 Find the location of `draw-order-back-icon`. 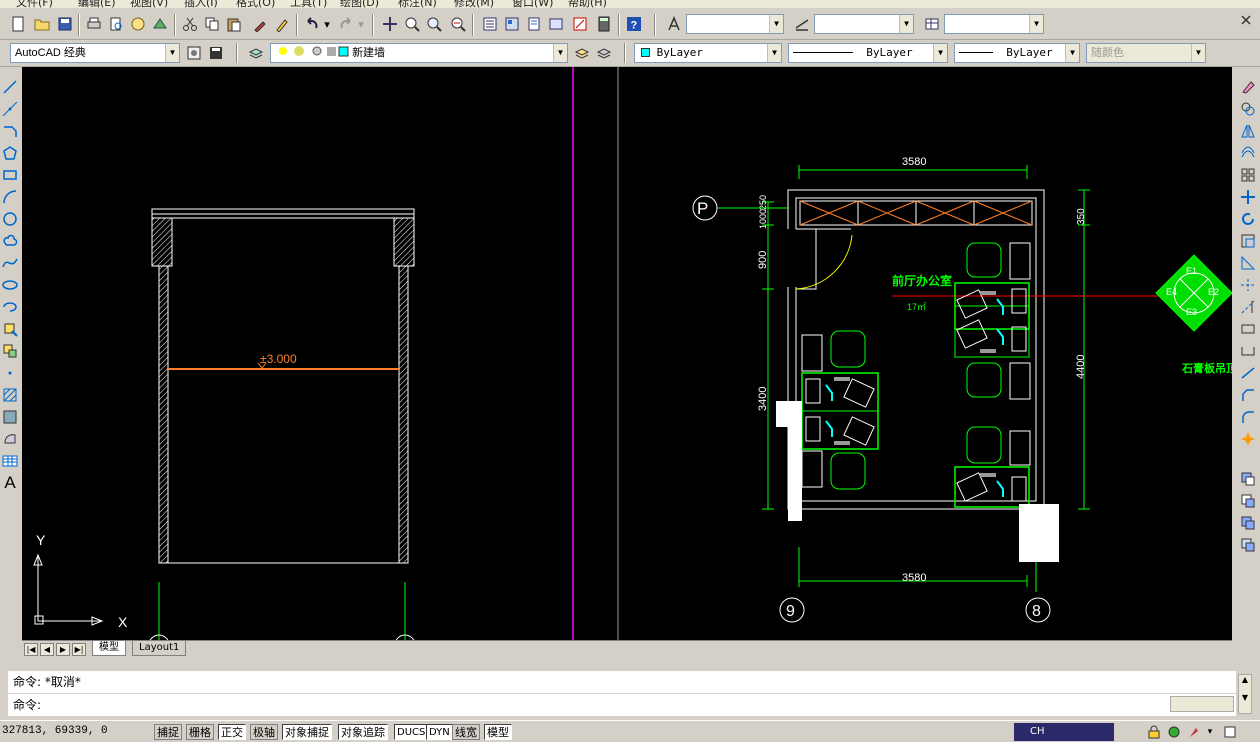

draw-order-back-icon is located at coordinates (1248, 501).